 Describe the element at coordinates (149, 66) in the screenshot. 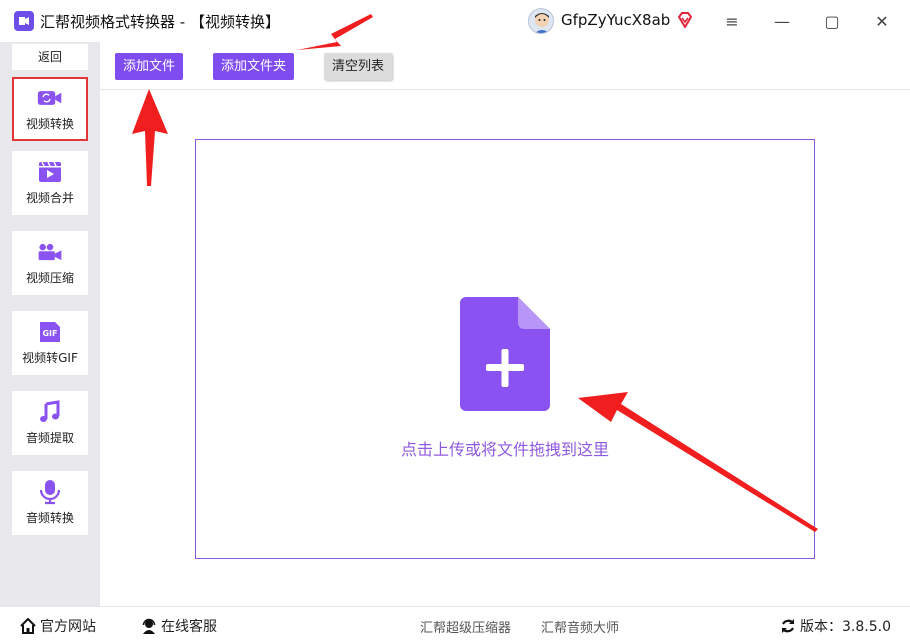

I see `add-file-button: 添加文件` at that location.